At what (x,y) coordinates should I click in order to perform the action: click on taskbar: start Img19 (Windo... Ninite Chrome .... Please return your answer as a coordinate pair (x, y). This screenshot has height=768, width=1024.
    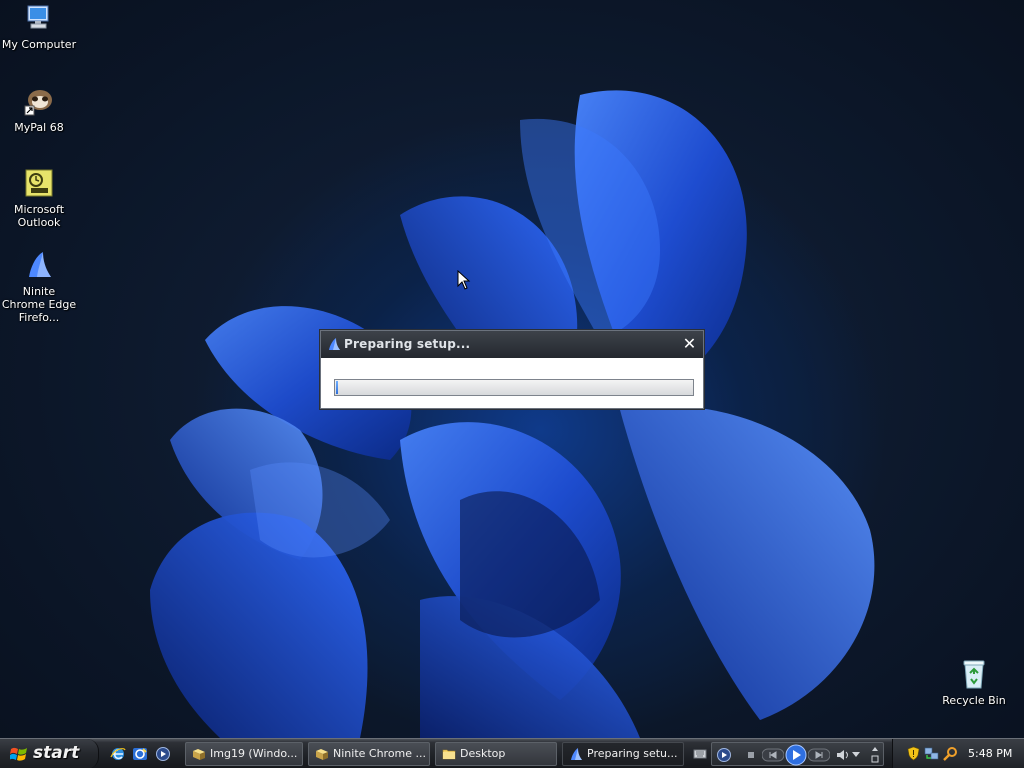
    Looking at the image, I should click on (512, 753).